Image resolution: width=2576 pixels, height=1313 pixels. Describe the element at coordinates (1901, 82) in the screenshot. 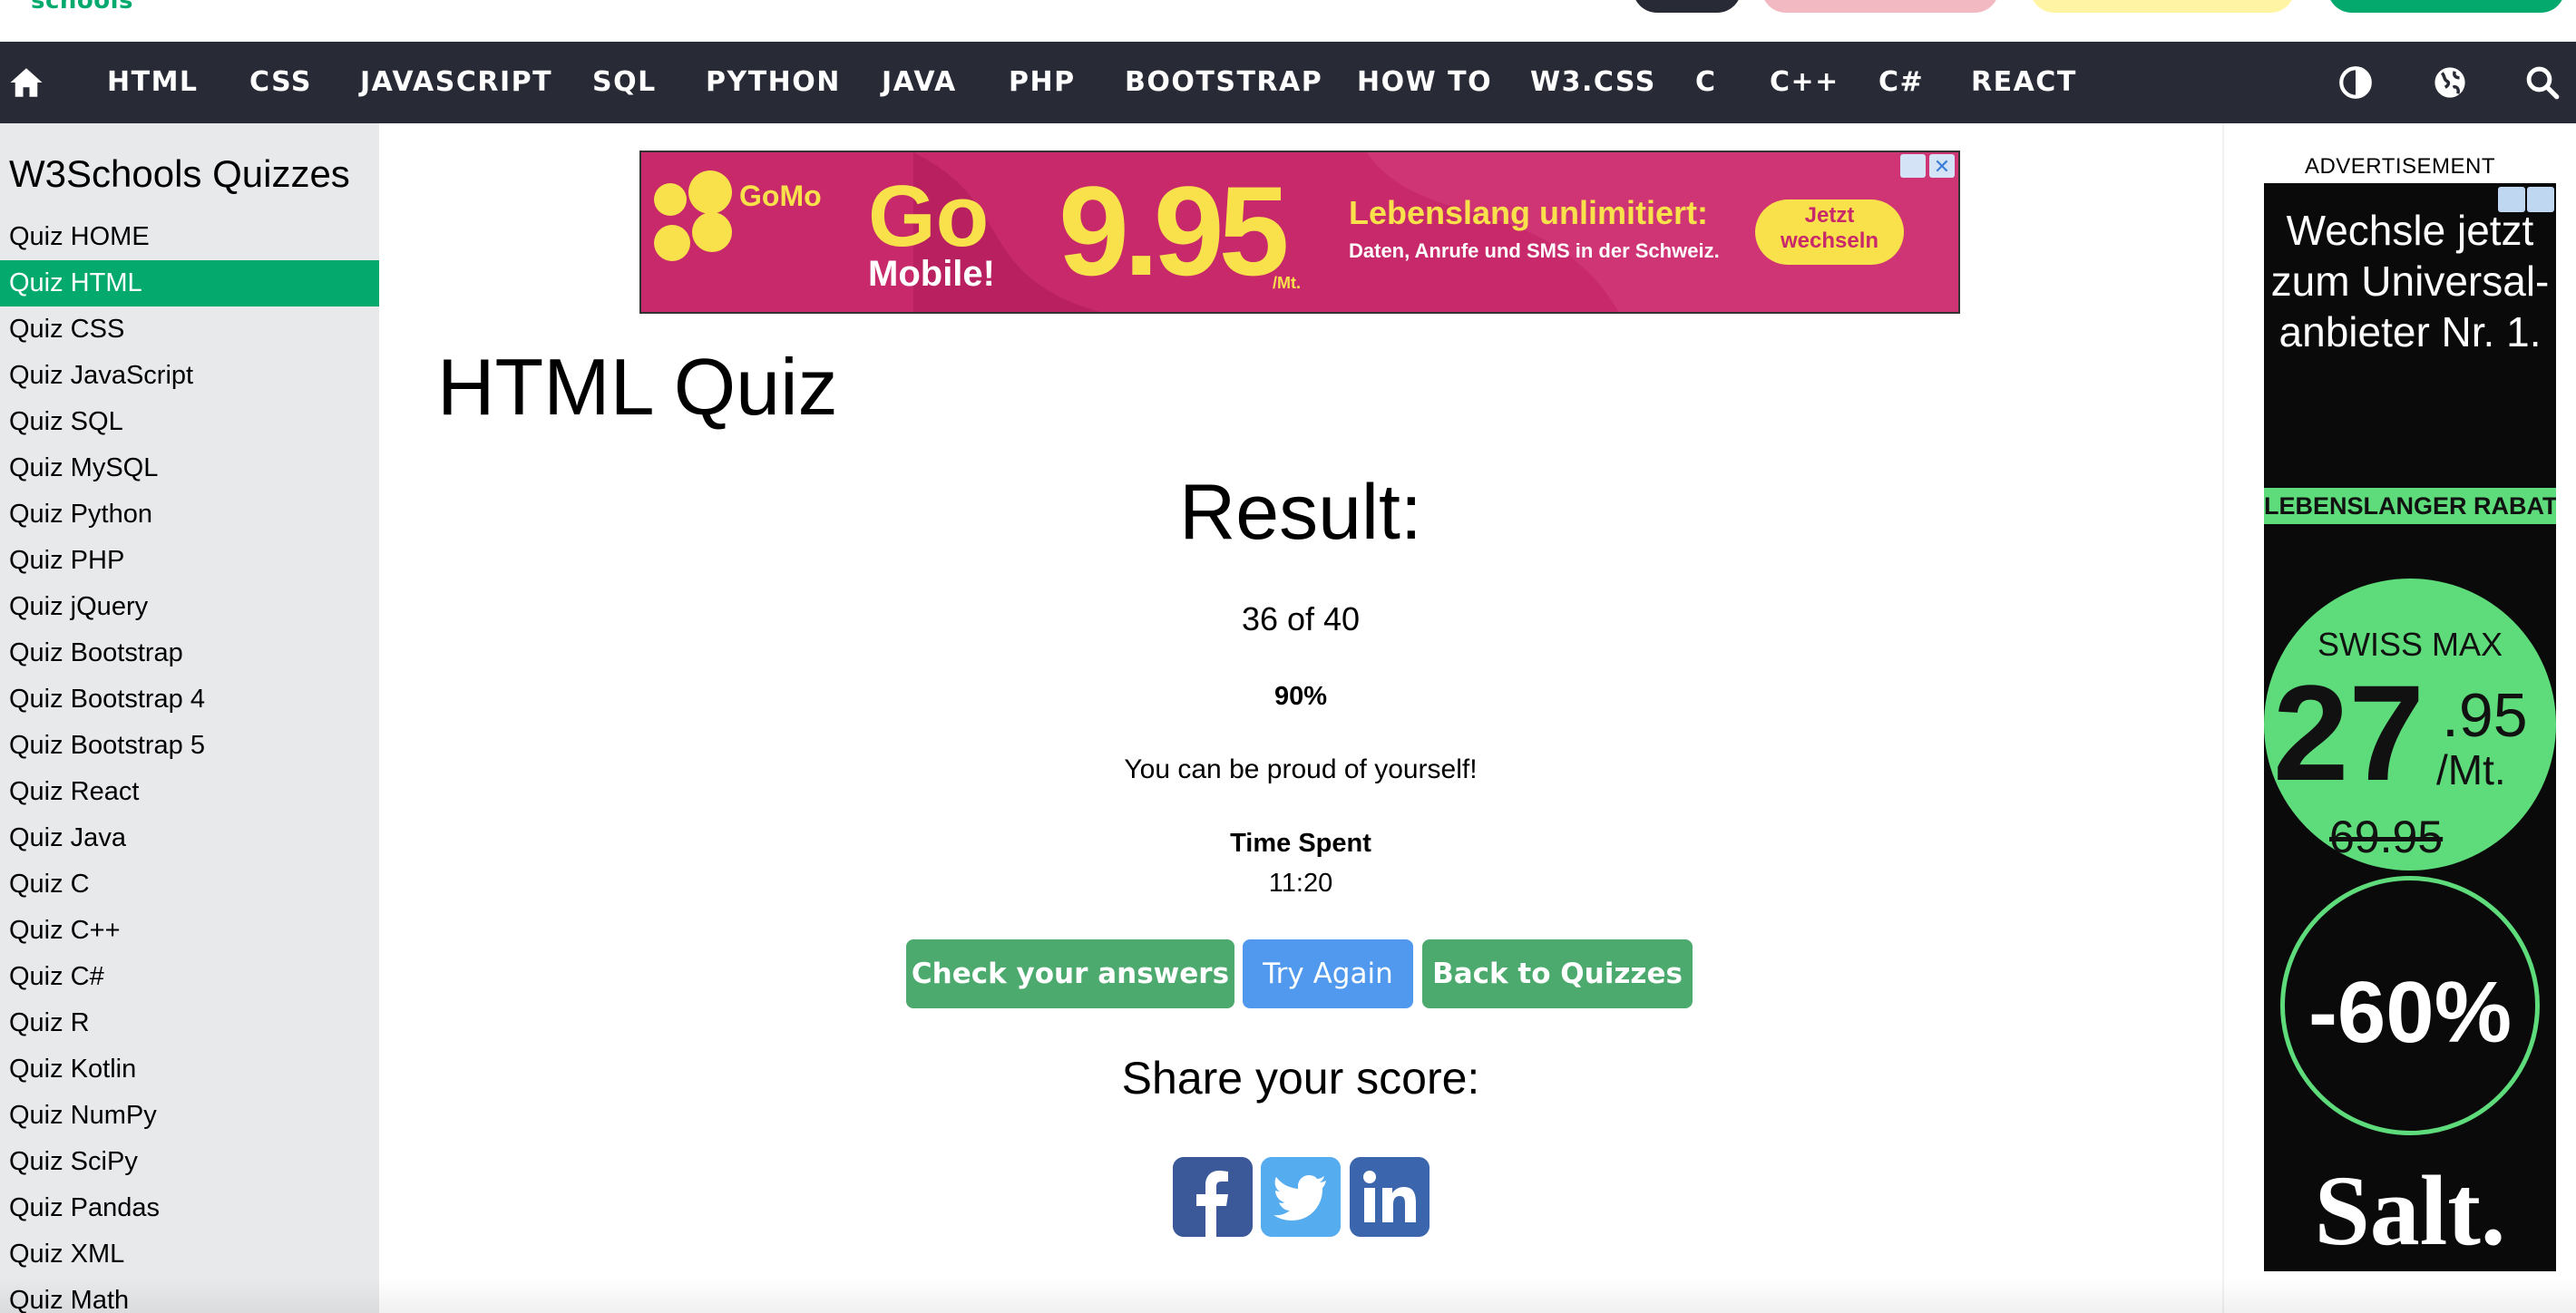

I see `nav-item-csharp: C#` at that location.